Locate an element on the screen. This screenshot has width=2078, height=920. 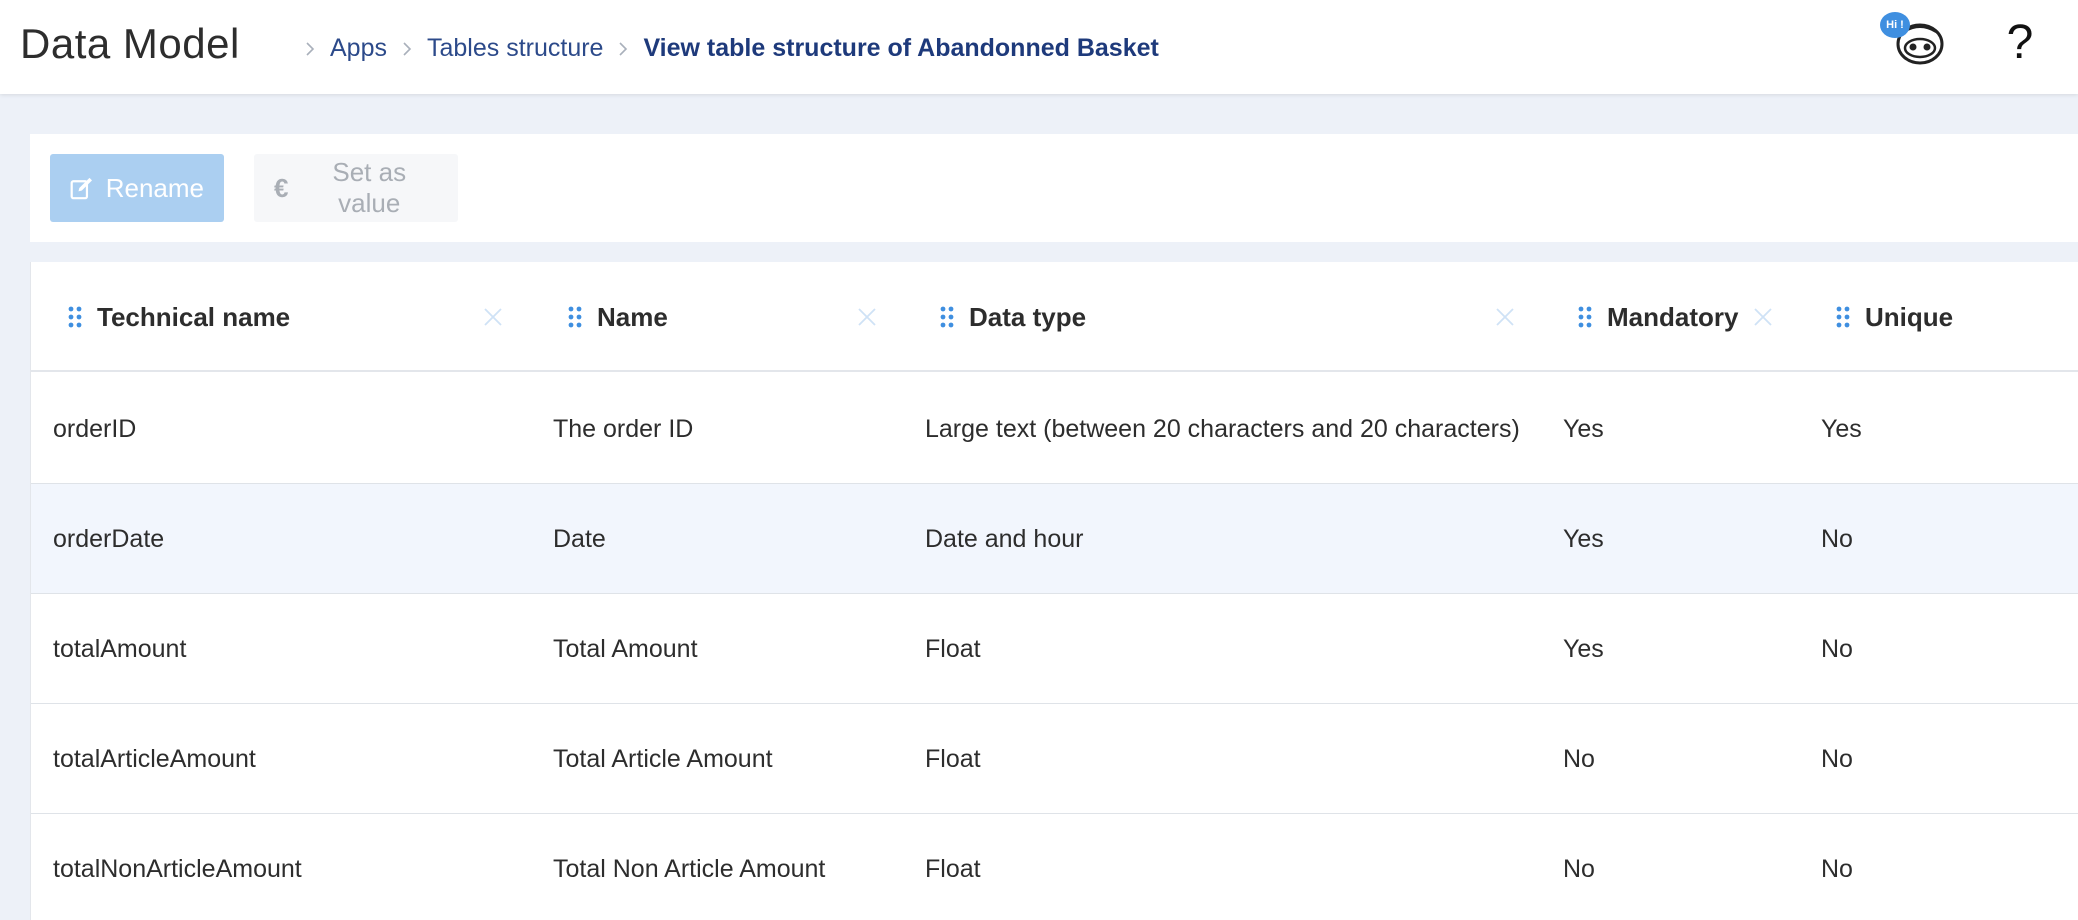
column-header-unique: Unique is located at coordinates (1893, 317).